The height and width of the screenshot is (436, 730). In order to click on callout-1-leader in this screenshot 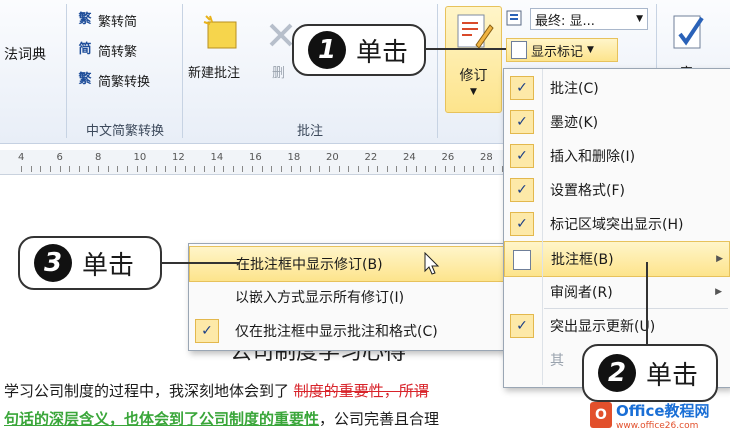, I will do `click(465, 49)`.